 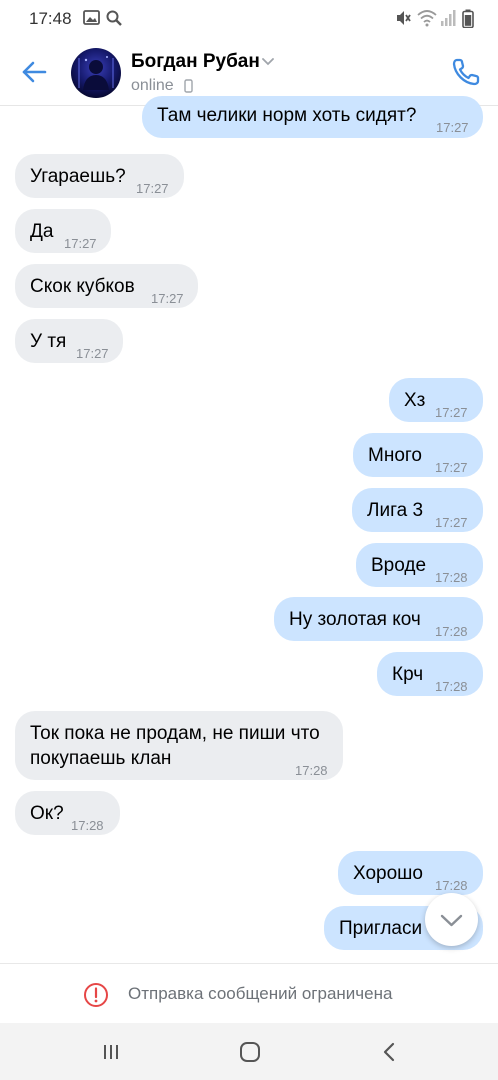 What do you see at coordinates (48, 341) in the screenshot?
I see `message-text: У тя` at bounding box center [48, 341].